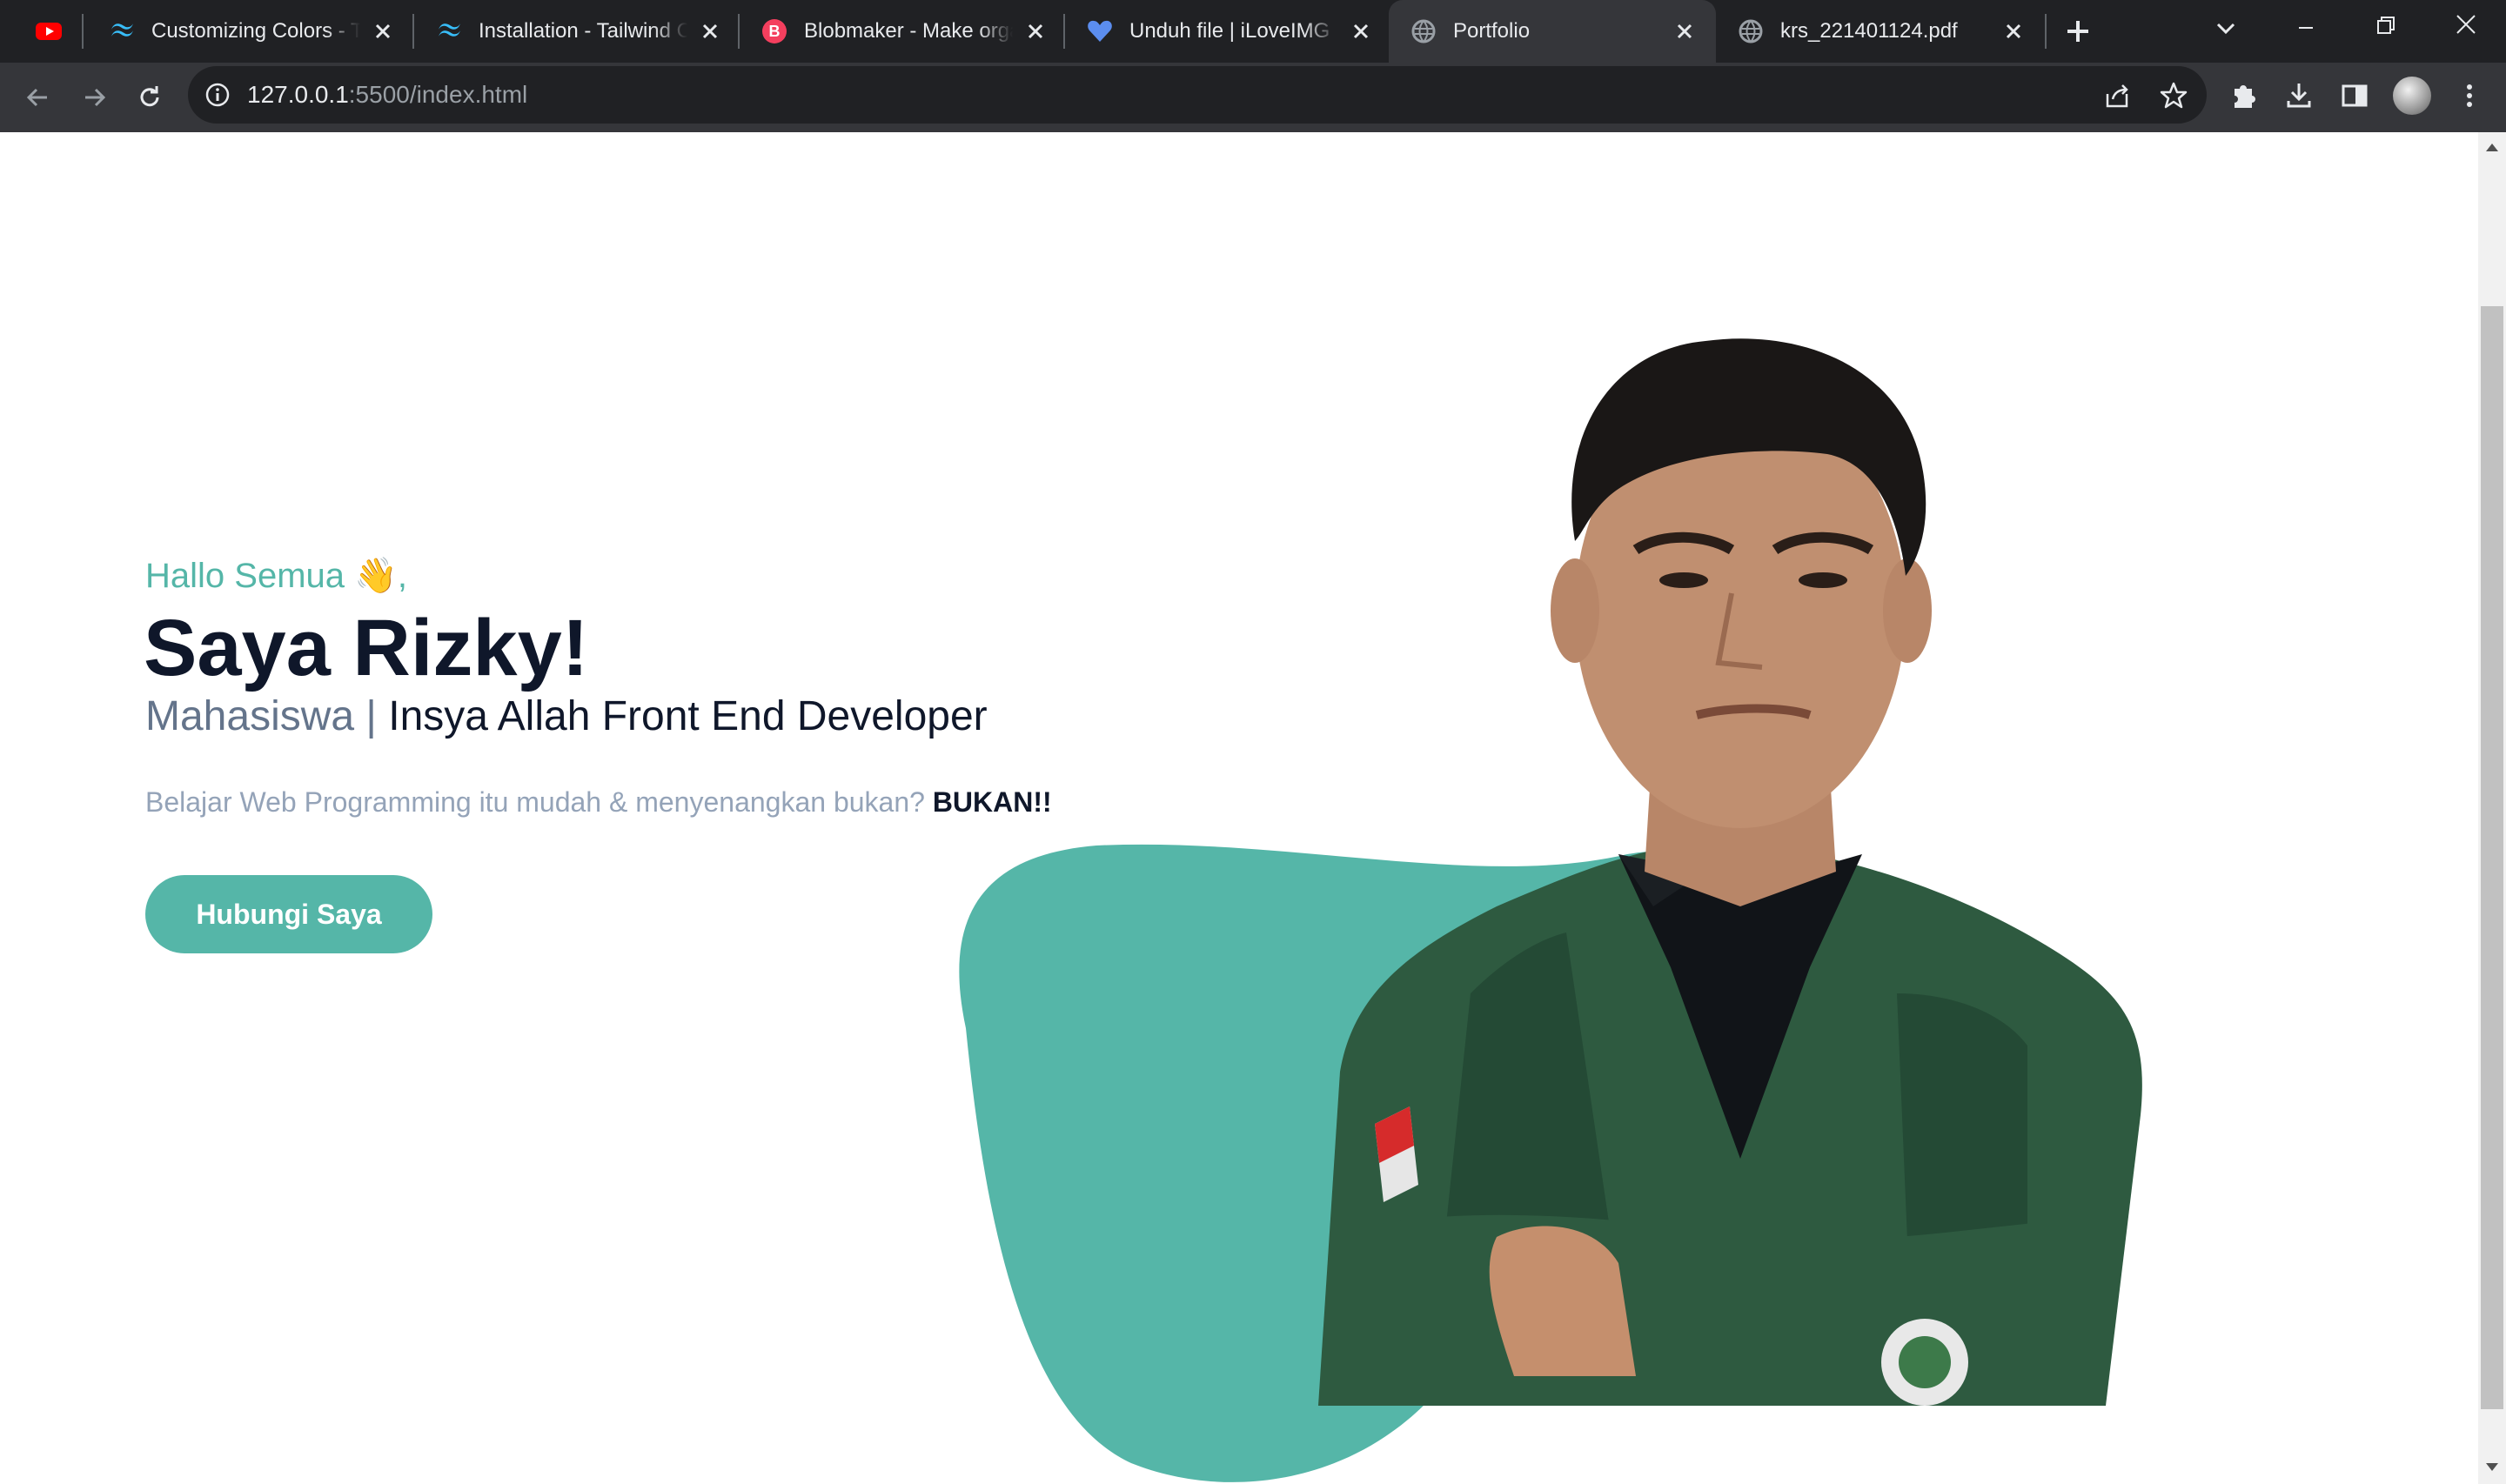 This screenshot has width=2506, height=1484. Describe the element at coordinates (583, 31) in the screenshot. I see `tab-title: Installation - Tailwind CSS` at that location.